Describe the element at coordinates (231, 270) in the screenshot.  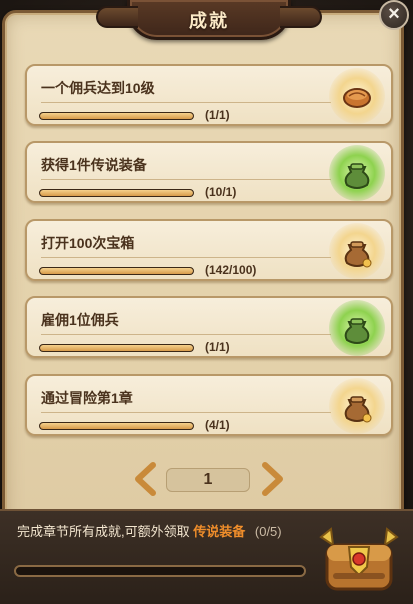
I see `progress-text: (142/100)` at that location.